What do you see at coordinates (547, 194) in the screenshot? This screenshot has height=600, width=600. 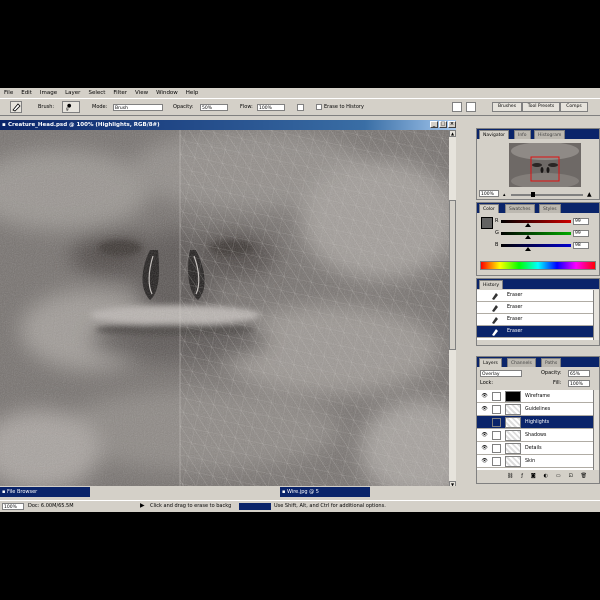 I see `zoom-slider` at bounding box center [547, 194].